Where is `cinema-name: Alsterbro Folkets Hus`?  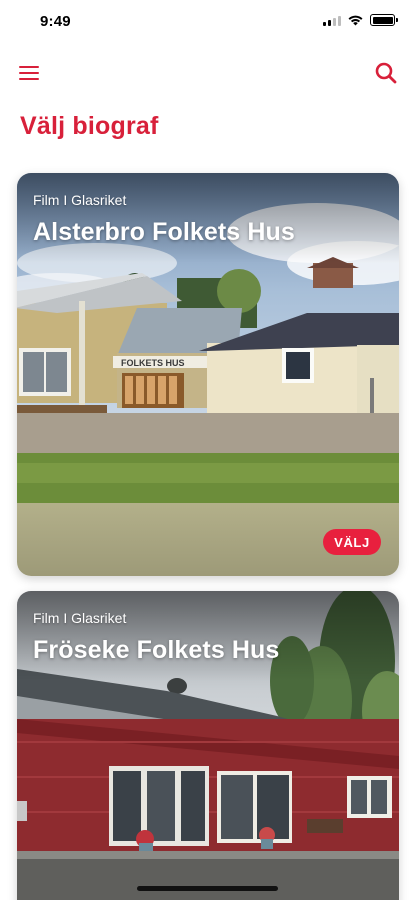 cinema-name: Alsterbro Folkets Hus is located at coordinates (164, 232).